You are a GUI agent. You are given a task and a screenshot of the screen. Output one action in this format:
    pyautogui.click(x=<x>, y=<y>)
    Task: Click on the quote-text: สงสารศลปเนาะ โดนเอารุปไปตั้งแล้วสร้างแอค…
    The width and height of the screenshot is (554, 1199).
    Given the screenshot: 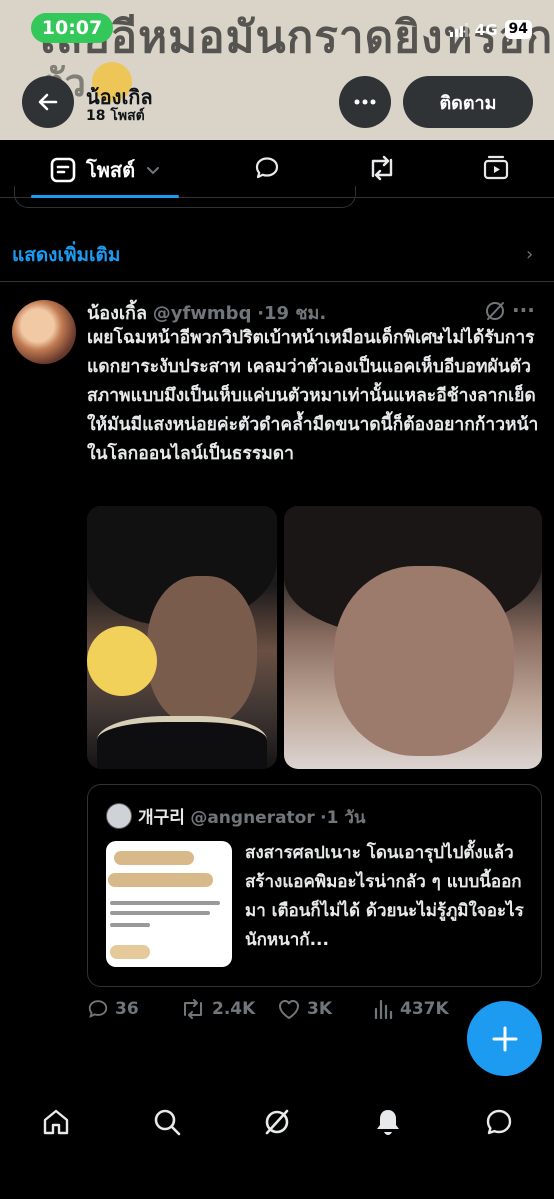 What is the action you would take?
    pyautogui.click(x=384, y=896)
    